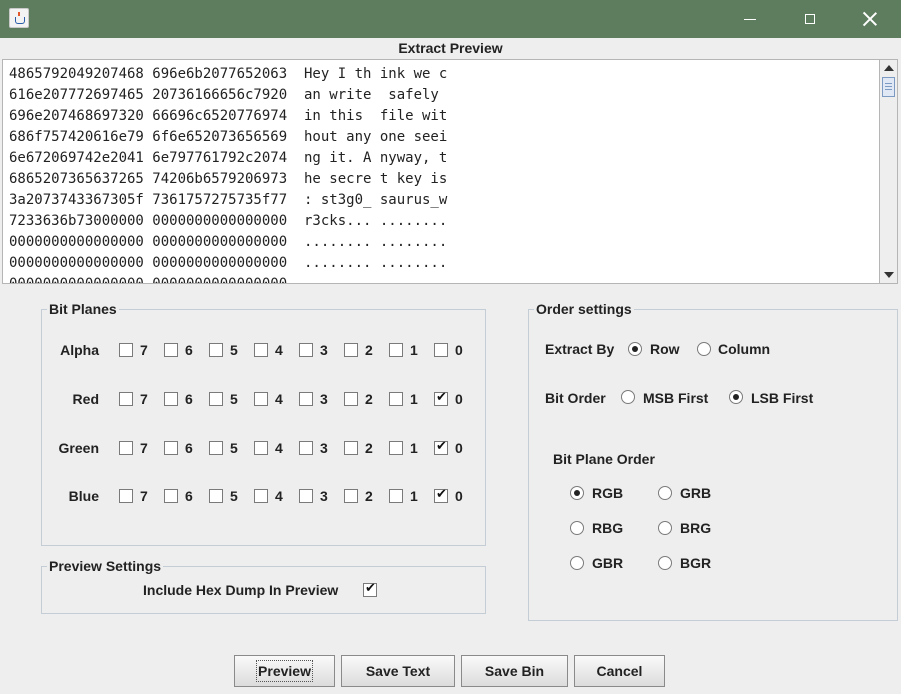 The width and height of the screenshot is (901, 694). Describe the element at coordinates (279, 399) in the screenshot. I see `bit-plane-red-4-label: 4` at that location.